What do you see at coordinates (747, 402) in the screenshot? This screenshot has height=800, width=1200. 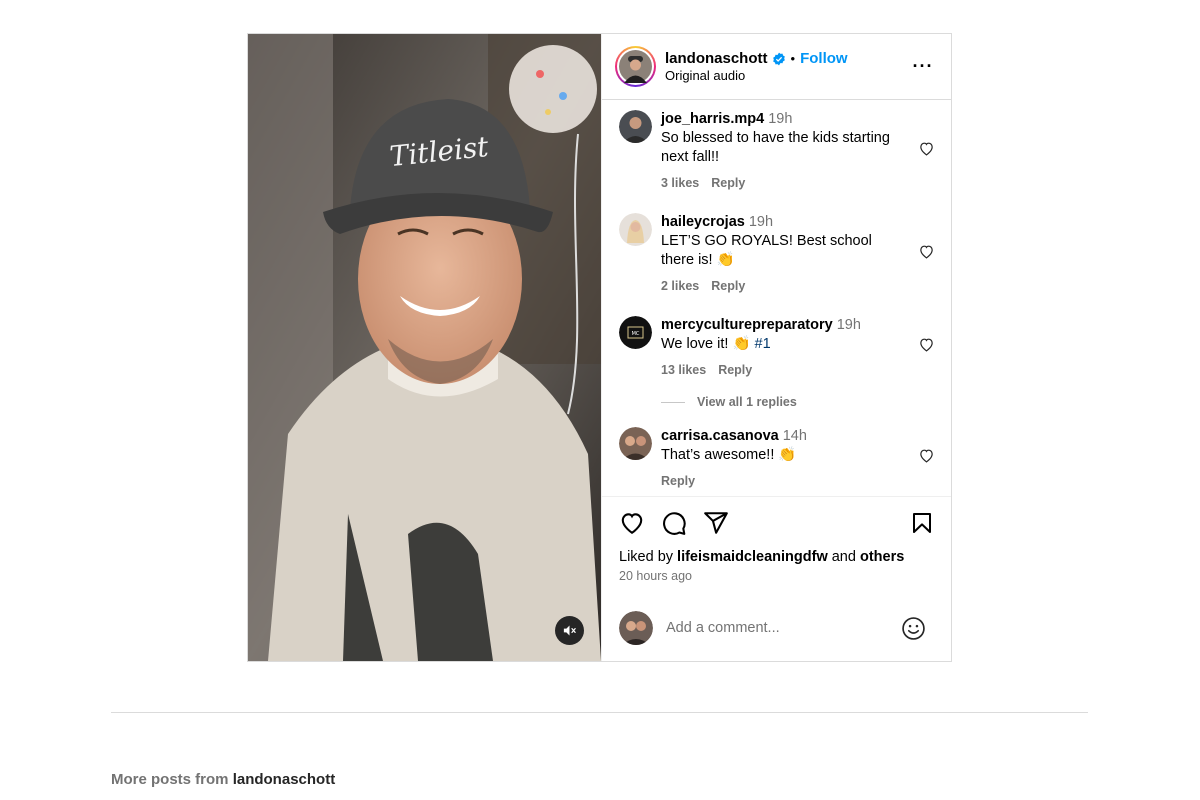 I see `view-replies-label: View all 1 replies` at bounding box center [747, 402].